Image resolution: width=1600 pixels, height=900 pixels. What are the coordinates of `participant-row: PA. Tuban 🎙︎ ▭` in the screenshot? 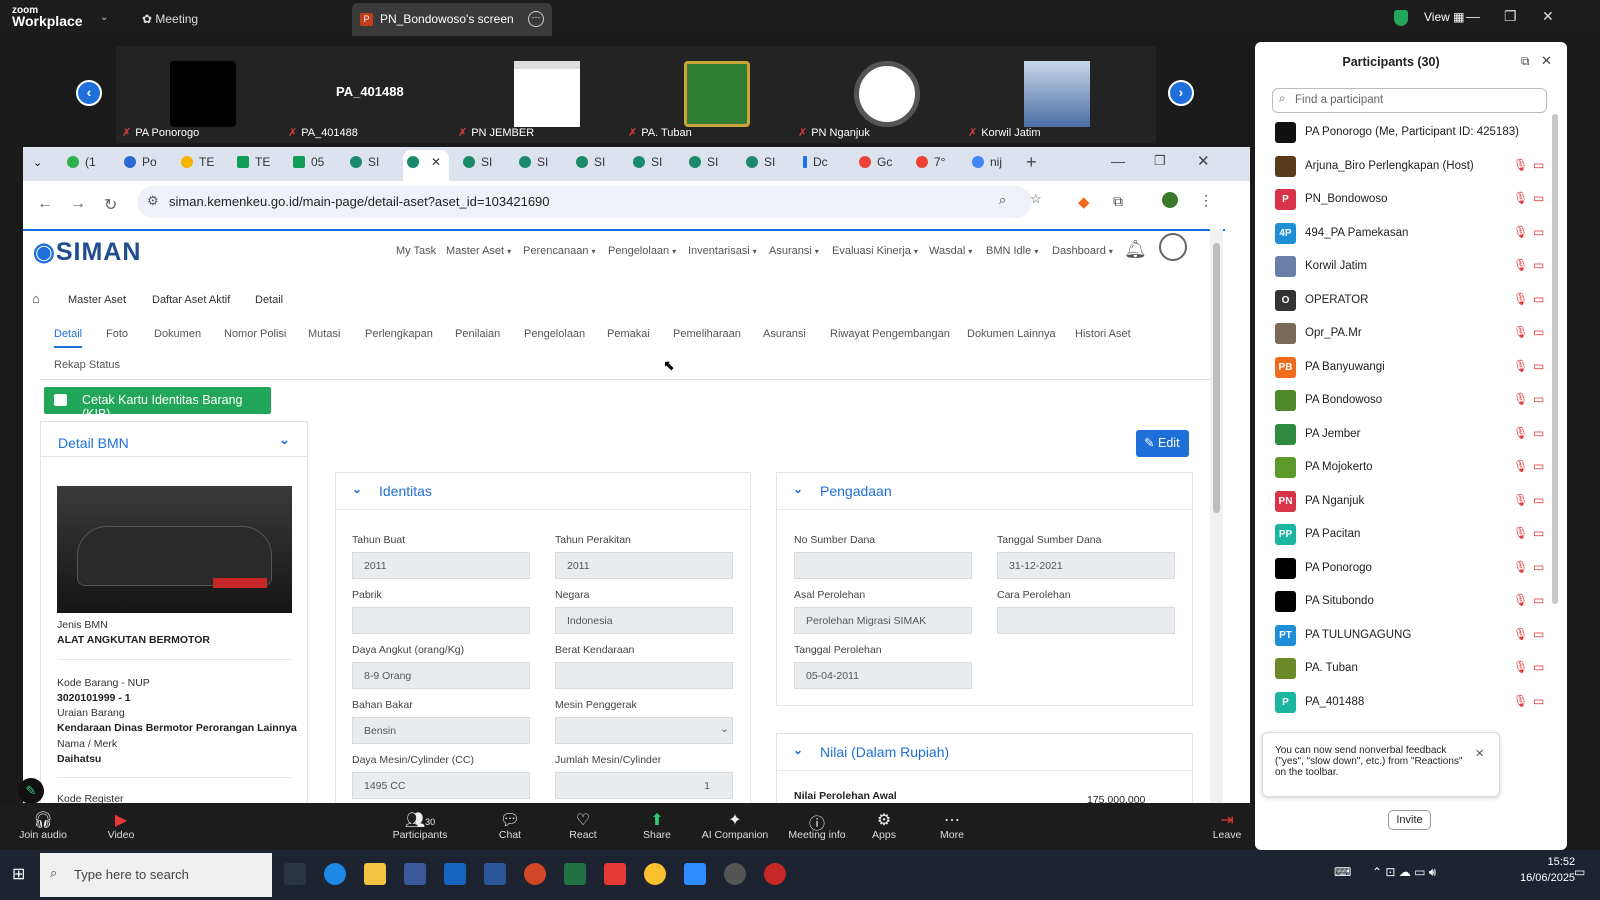 It's located at (1409, 674).